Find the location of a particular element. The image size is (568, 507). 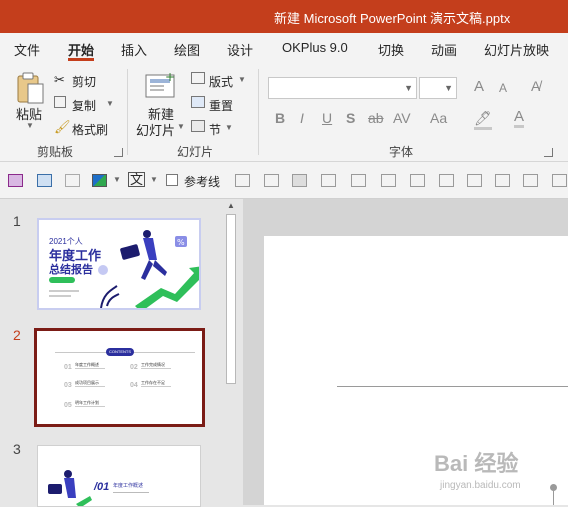

active-tab-indicator is located at coordinates (81, 59).